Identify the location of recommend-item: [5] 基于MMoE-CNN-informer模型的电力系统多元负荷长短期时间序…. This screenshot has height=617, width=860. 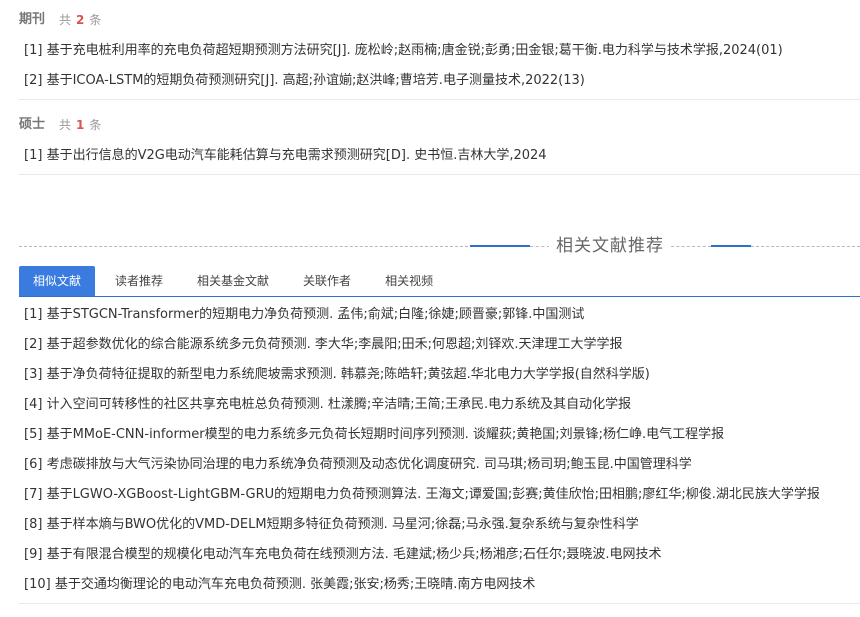
(374, 435).